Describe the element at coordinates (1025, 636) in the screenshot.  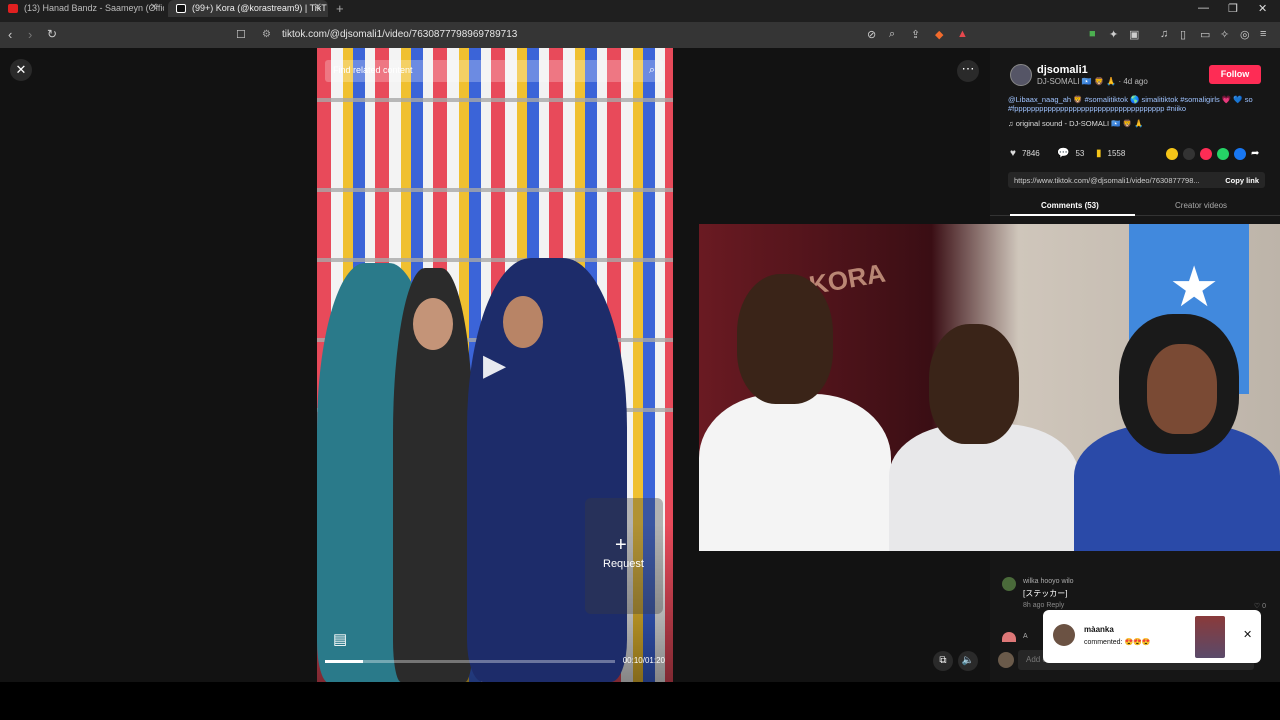
I see `commenter-name: A` at that location.